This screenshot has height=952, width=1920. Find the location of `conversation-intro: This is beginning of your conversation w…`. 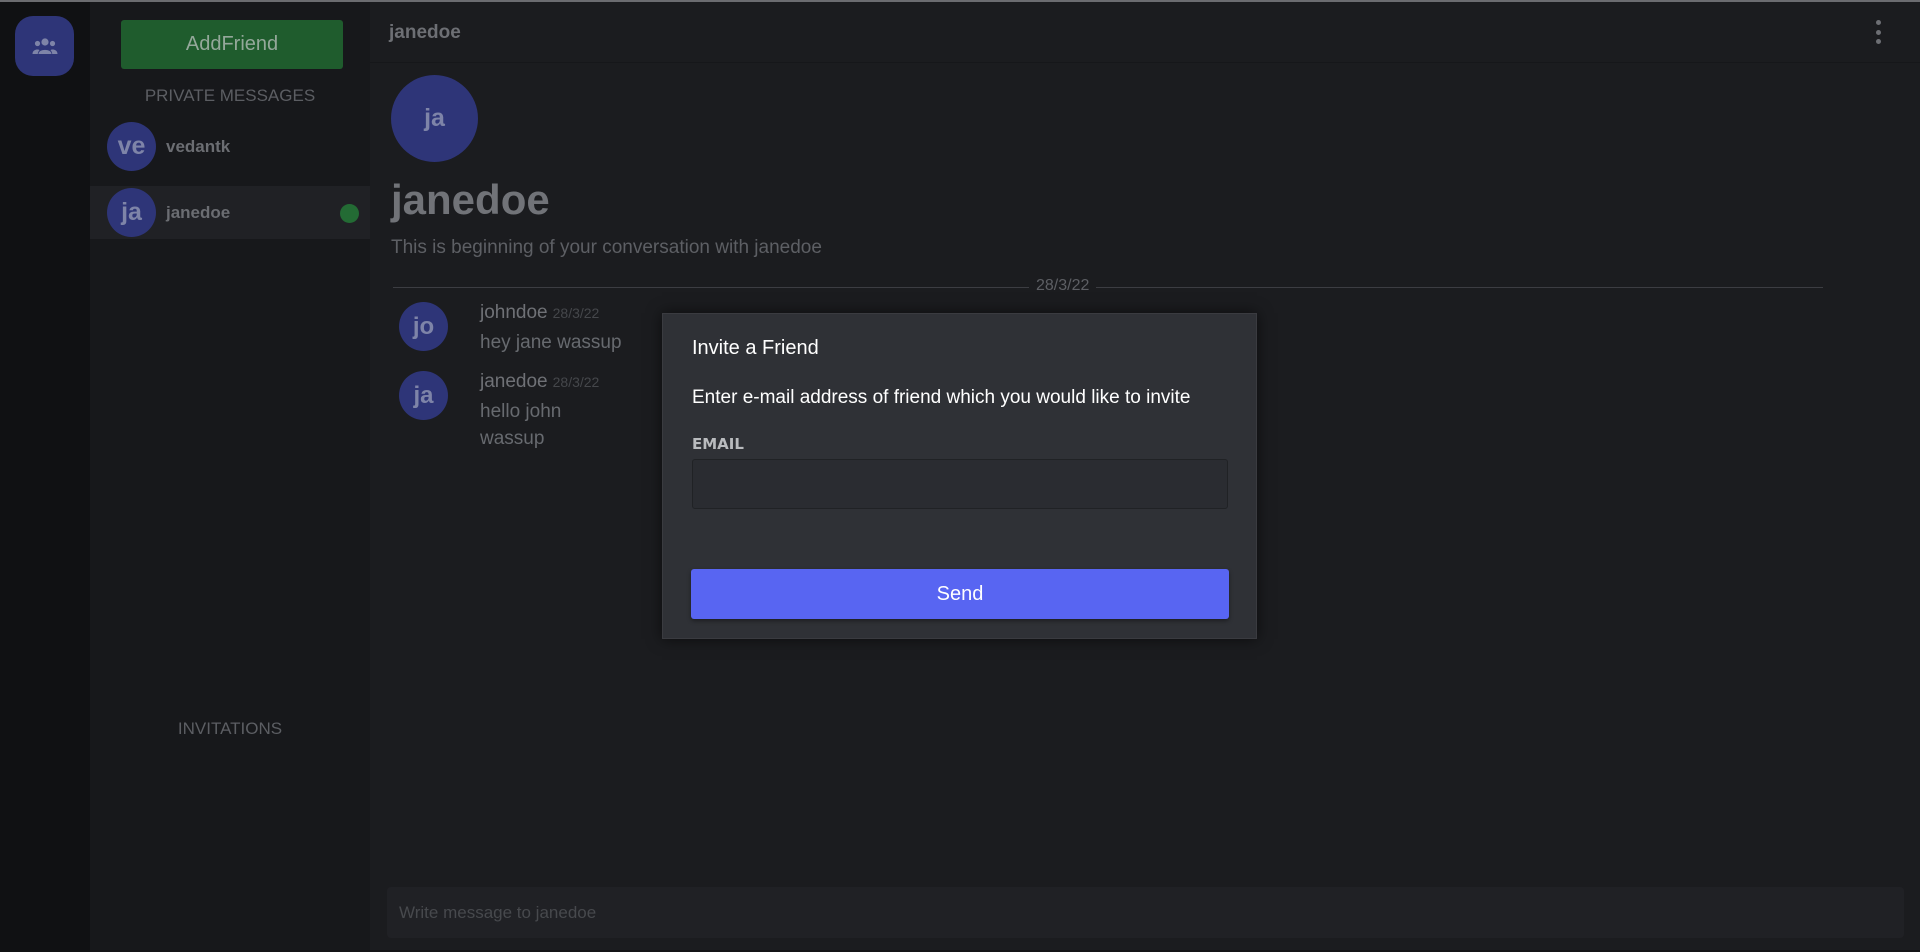

conversation-intro: This is beginning of your conversation w… is located at coordinates (606, 247).